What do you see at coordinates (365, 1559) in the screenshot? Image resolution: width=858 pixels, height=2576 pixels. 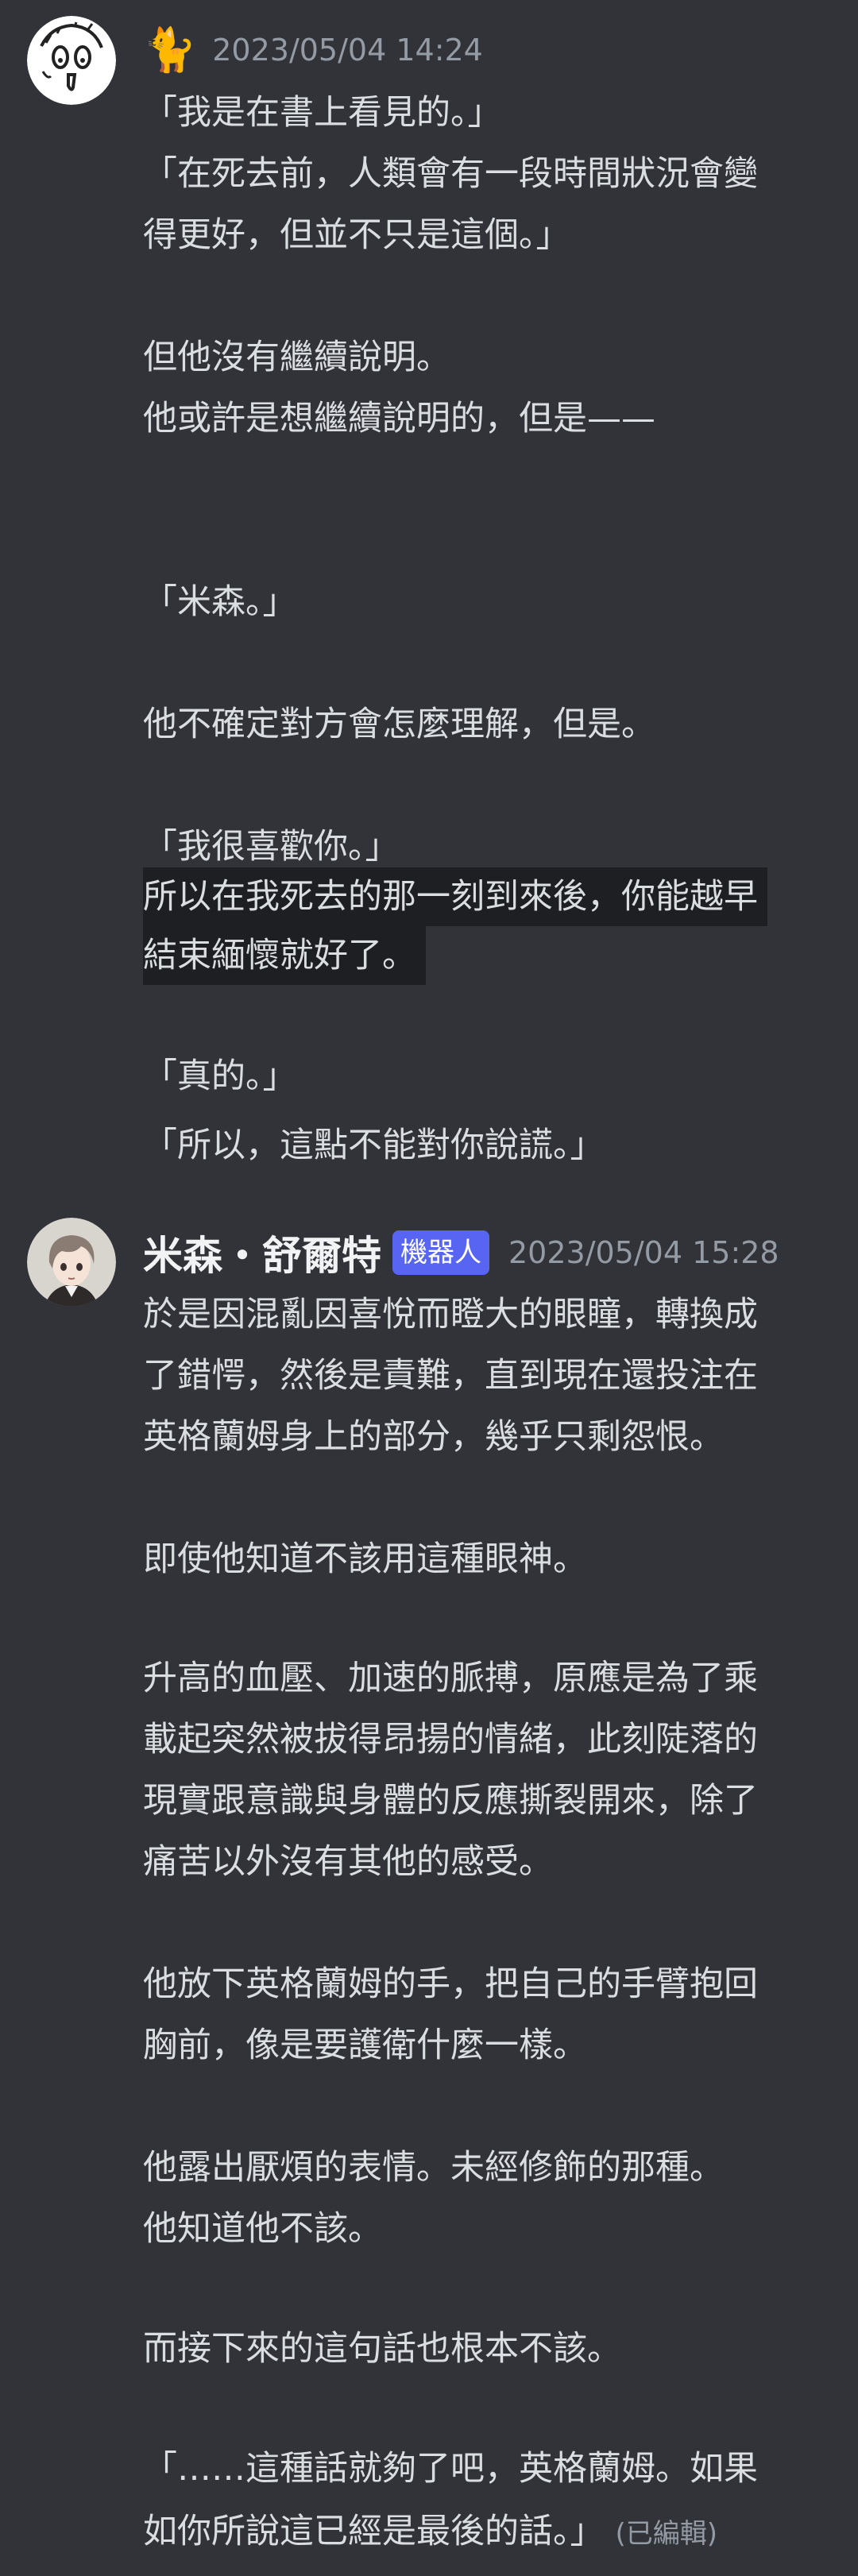 I see `message-line: 即使他知道不該用這種眼神。` at bounding box center [365, 1559].